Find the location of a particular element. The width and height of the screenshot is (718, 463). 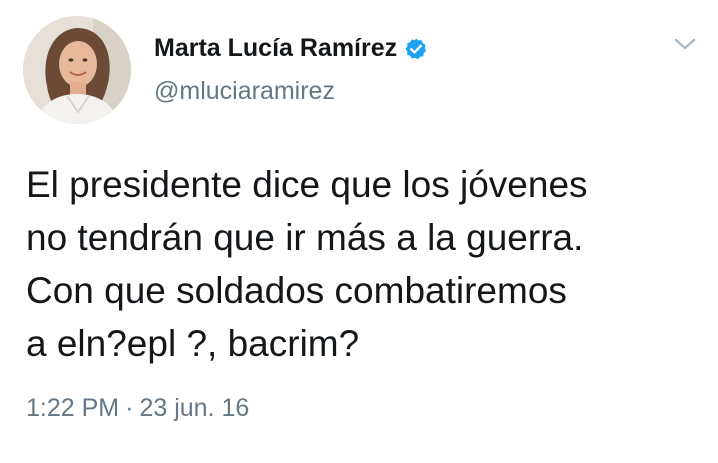

tweet-text-line: a eln?epl ?, bacrim? is located at coordinates (193, 343).